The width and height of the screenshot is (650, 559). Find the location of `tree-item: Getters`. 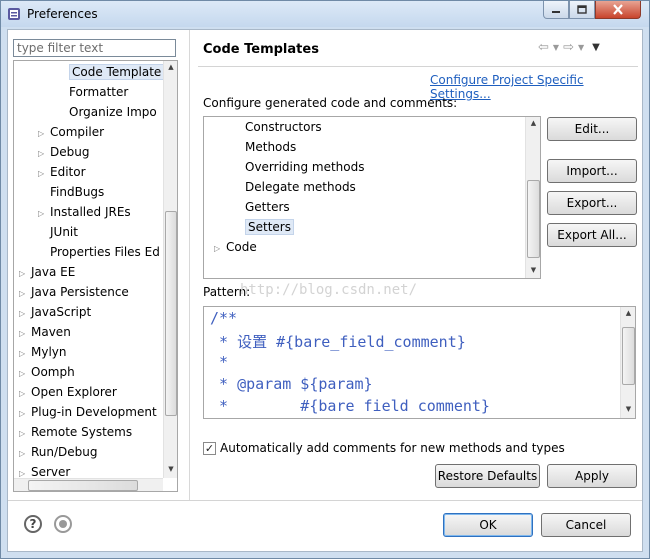

tree-item: Getters is located at coordinates (261, 207).